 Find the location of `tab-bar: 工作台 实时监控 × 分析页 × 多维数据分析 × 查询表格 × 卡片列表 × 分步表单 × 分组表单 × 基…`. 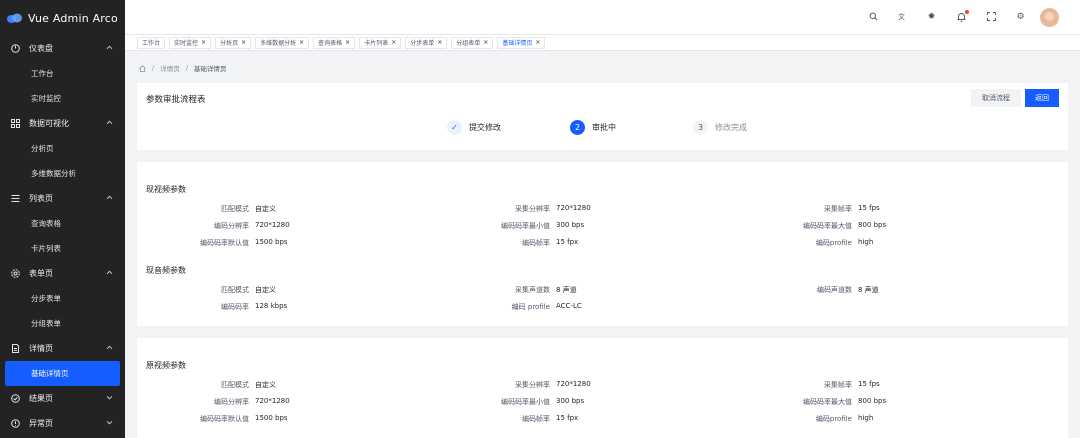

tab-bar: 工作台 实时监控 × 分析页 × 多维数据分析 × 查询表格 × 卡片列表 × 分步表单 × 分组表单 × 基… is located at coordinates (602, 43).